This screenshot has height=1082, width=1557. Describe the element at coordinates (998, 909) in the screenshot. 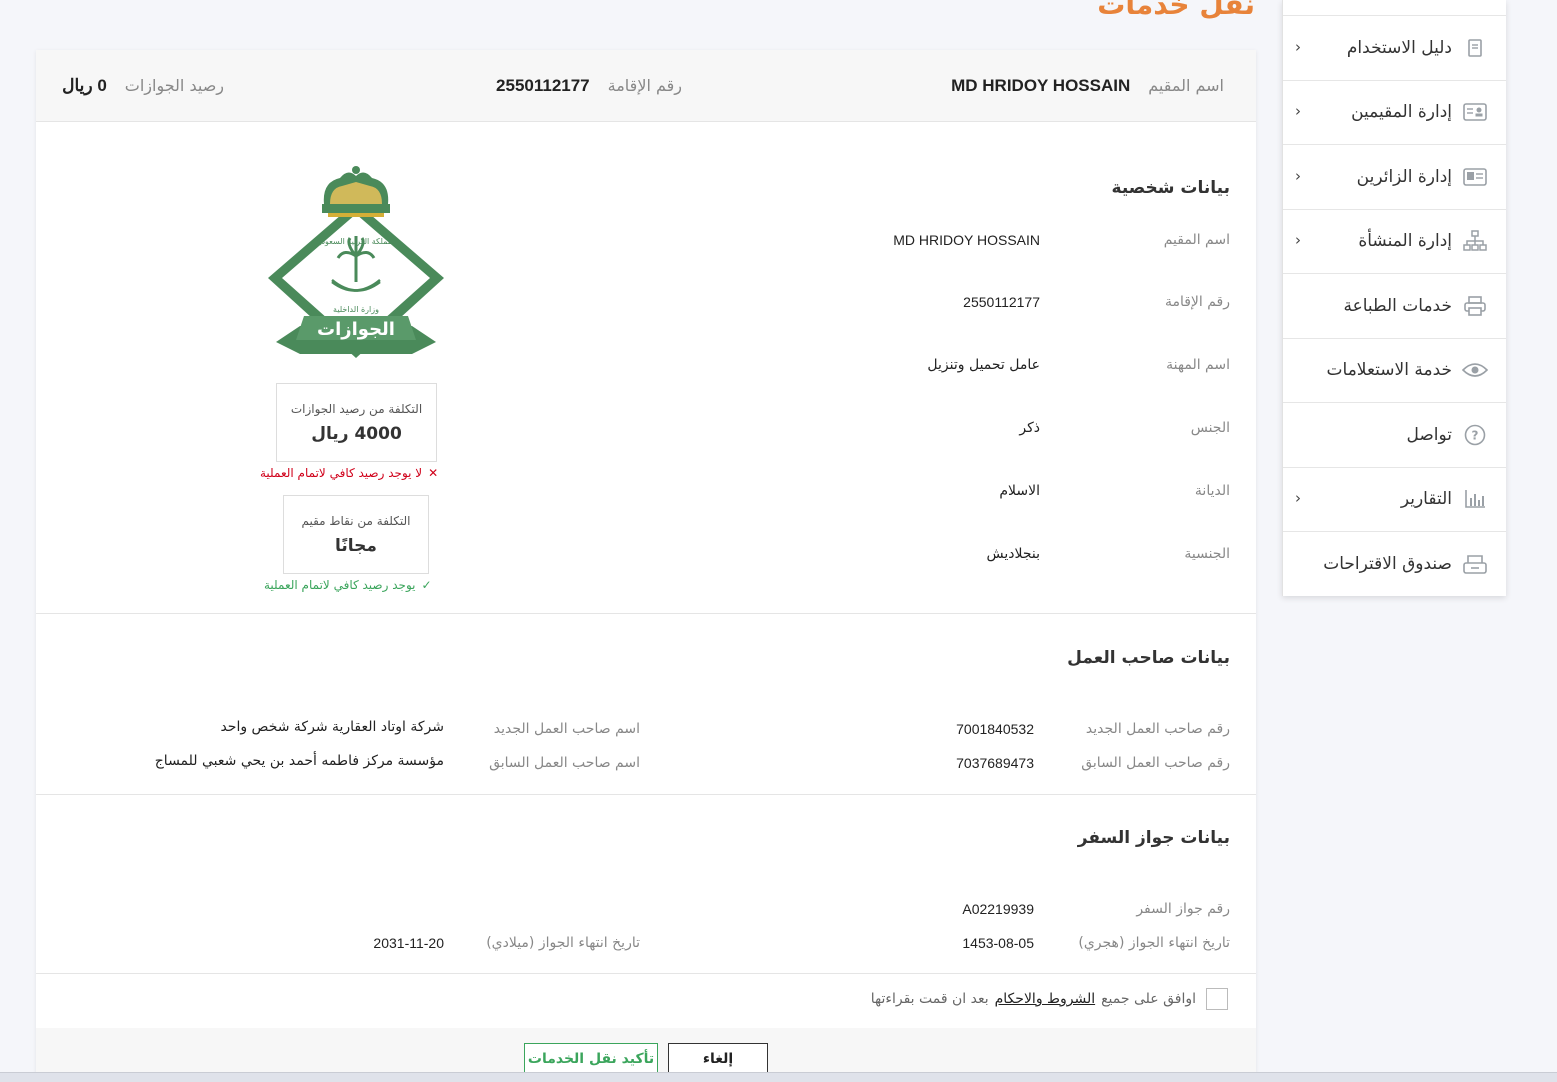

I see `field-value: A02219939` at that location.